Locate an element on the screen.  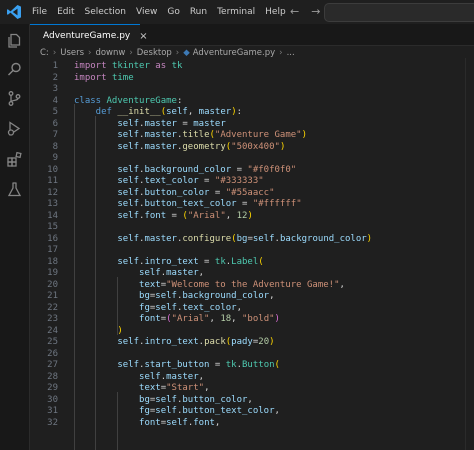
code-line: 10 self.background_color = "#f0f0f0" is located at coordinates (252, 171).